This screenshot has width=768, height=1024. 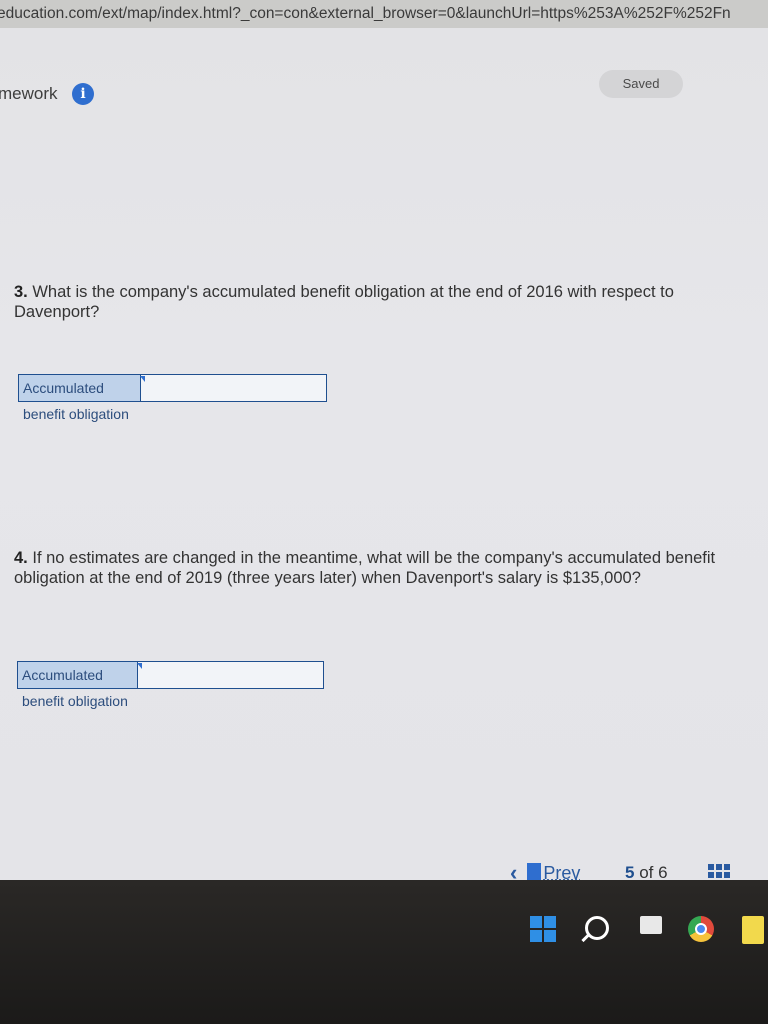 I want to click on windows-start-icon, so click(x=543, y=929).